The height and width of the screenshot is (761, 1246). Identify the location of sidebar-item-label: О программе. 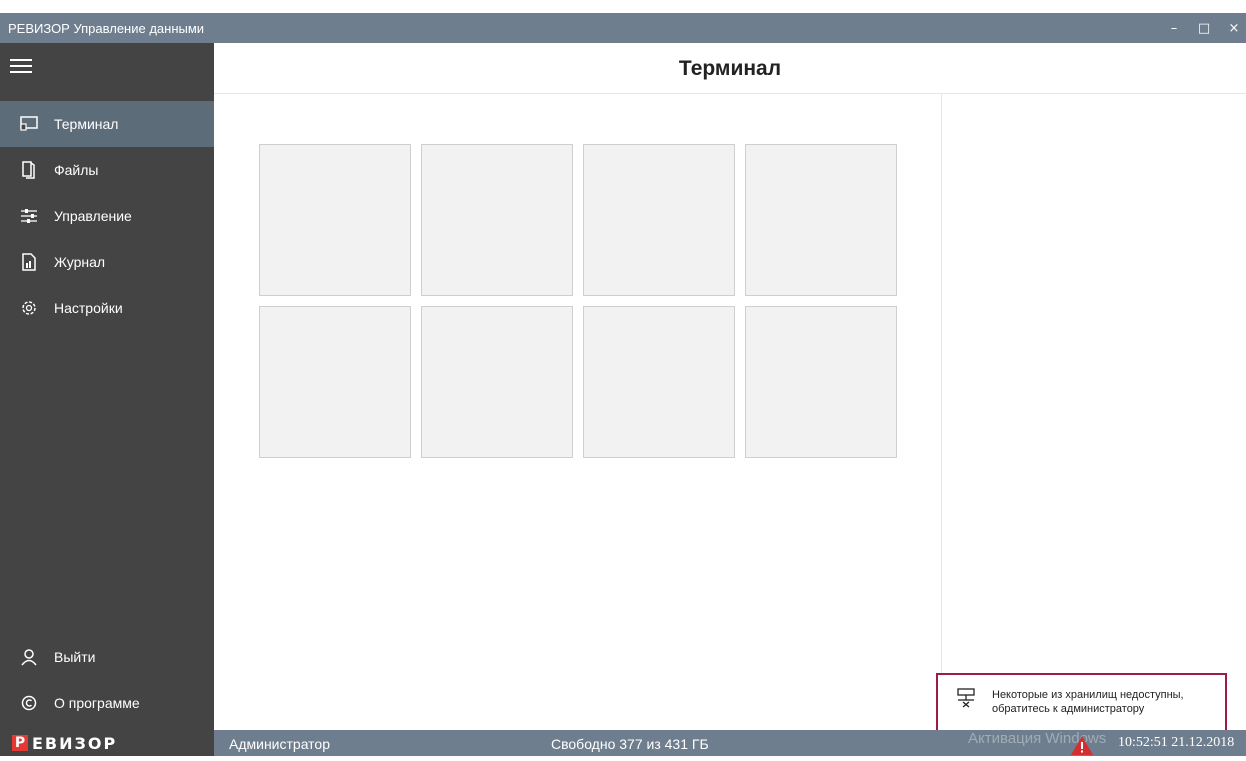
(97, 703).